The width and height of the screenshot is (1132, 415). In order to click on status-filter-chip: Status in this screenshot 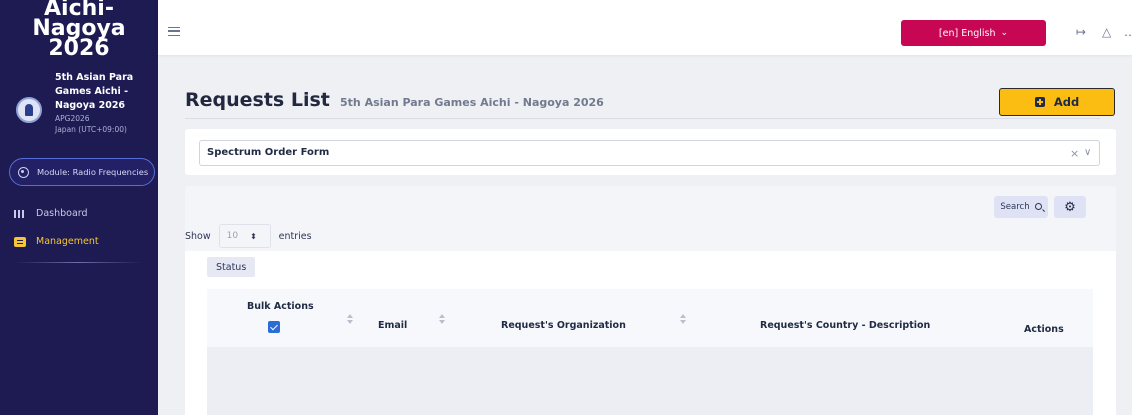, I will do `click(231, 267)`.